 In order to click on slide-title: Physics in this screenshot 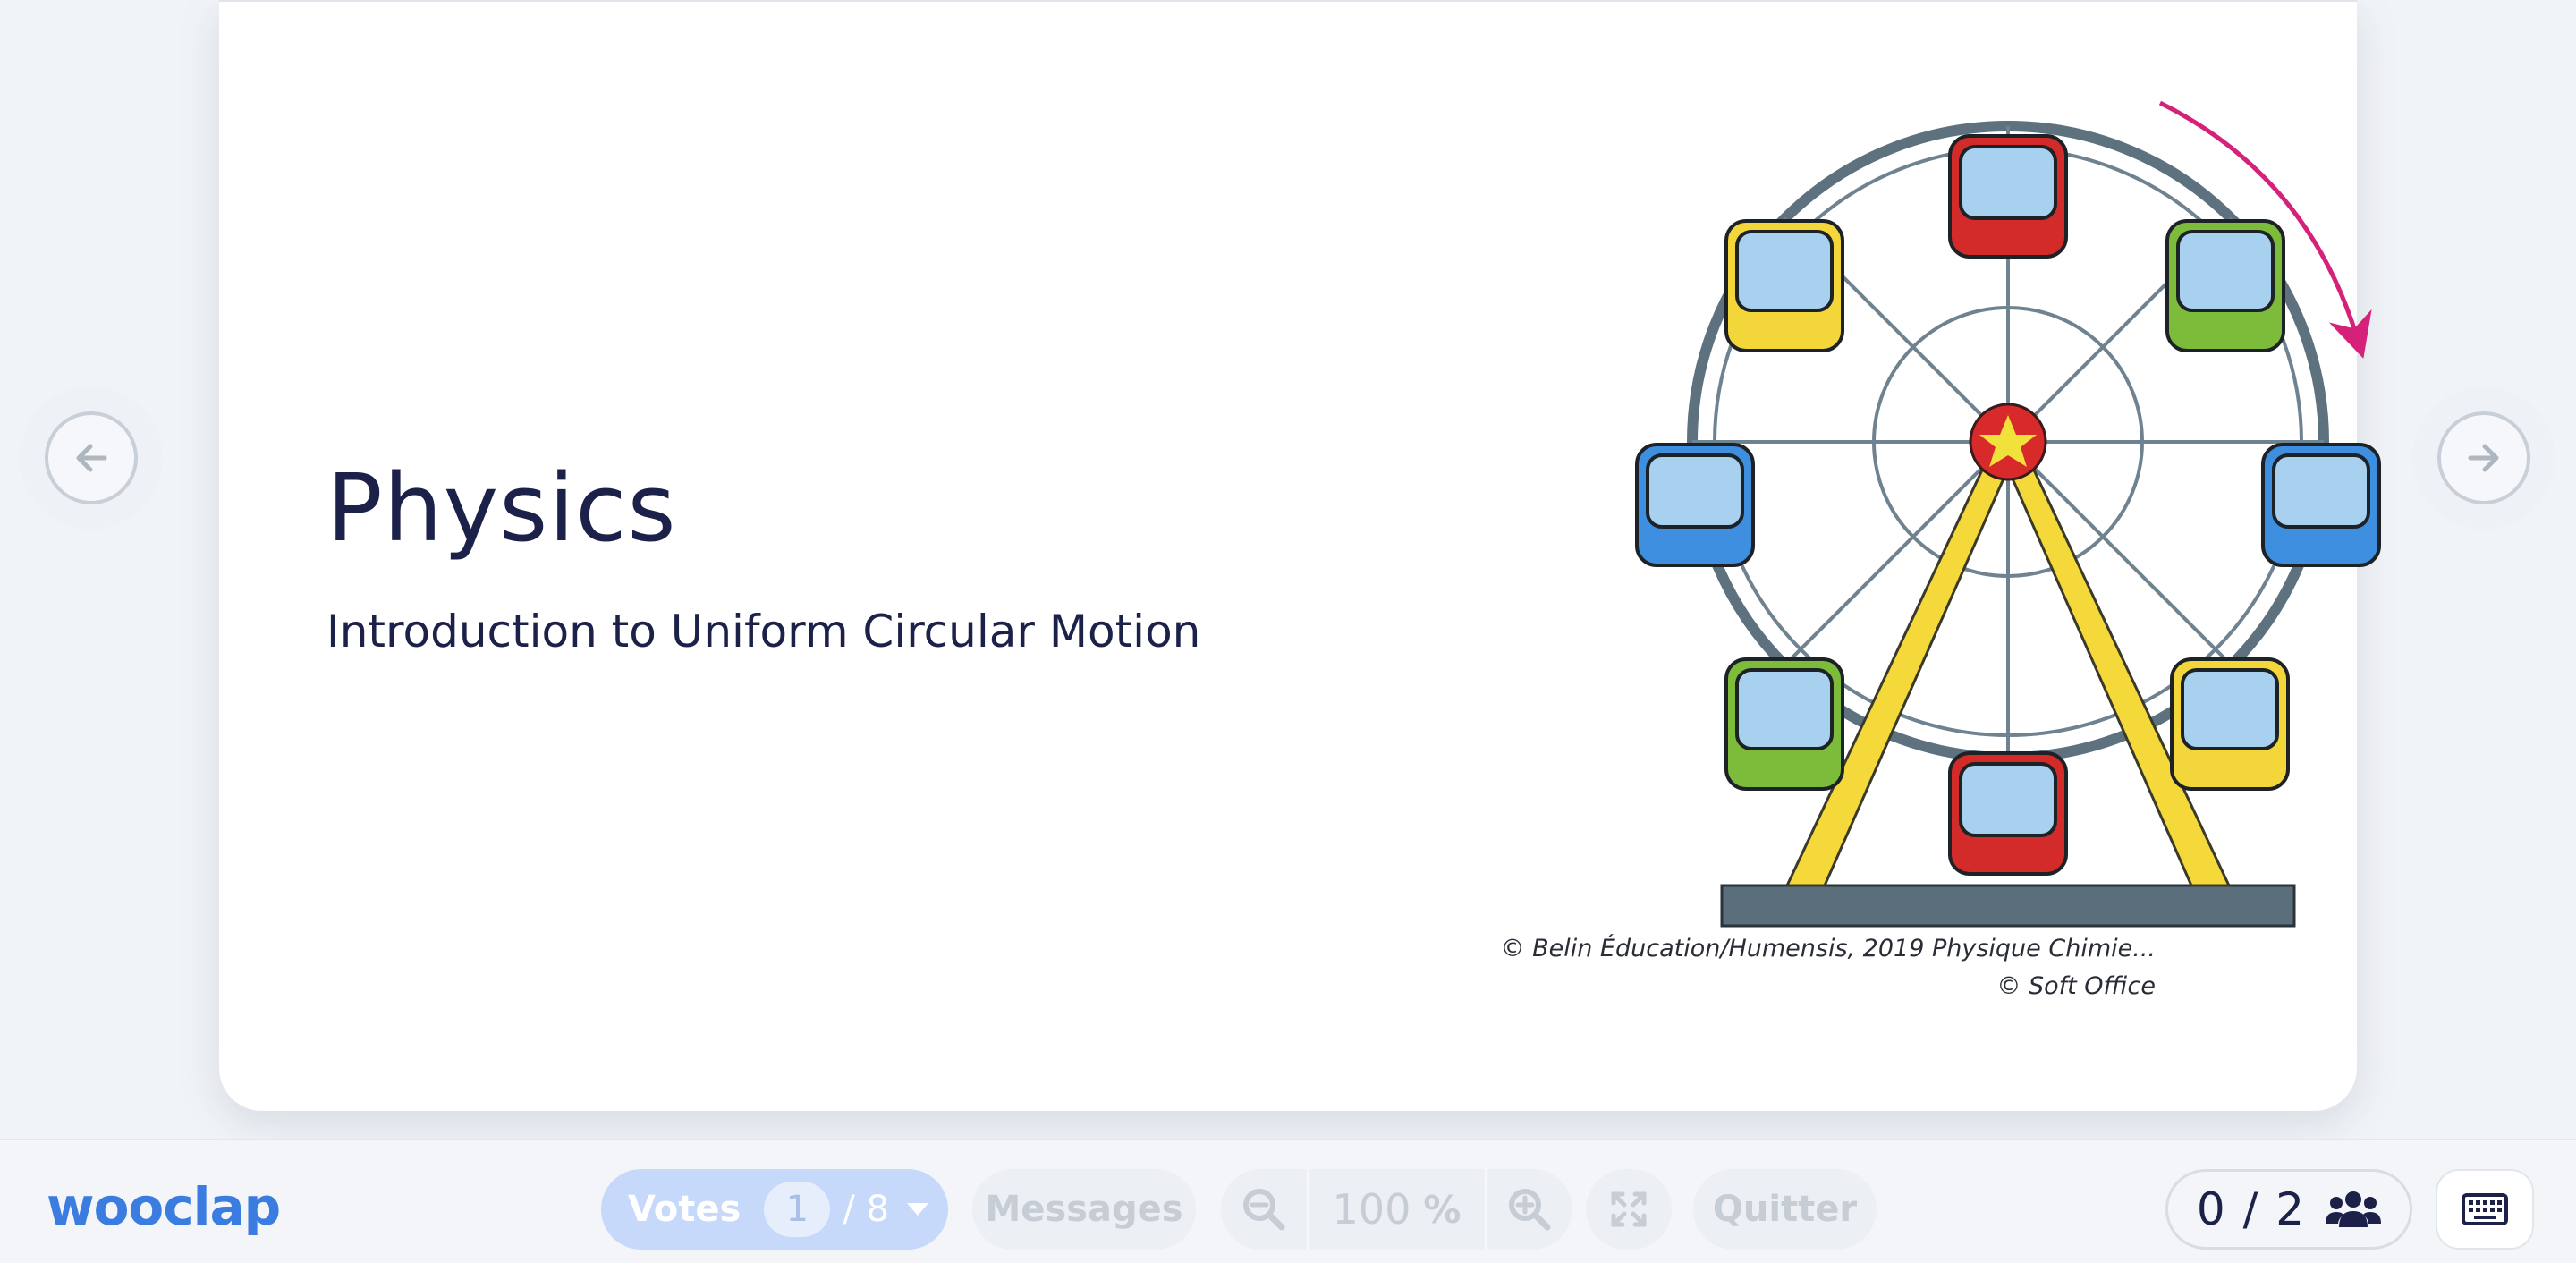, I will do `click(501, 508)`.